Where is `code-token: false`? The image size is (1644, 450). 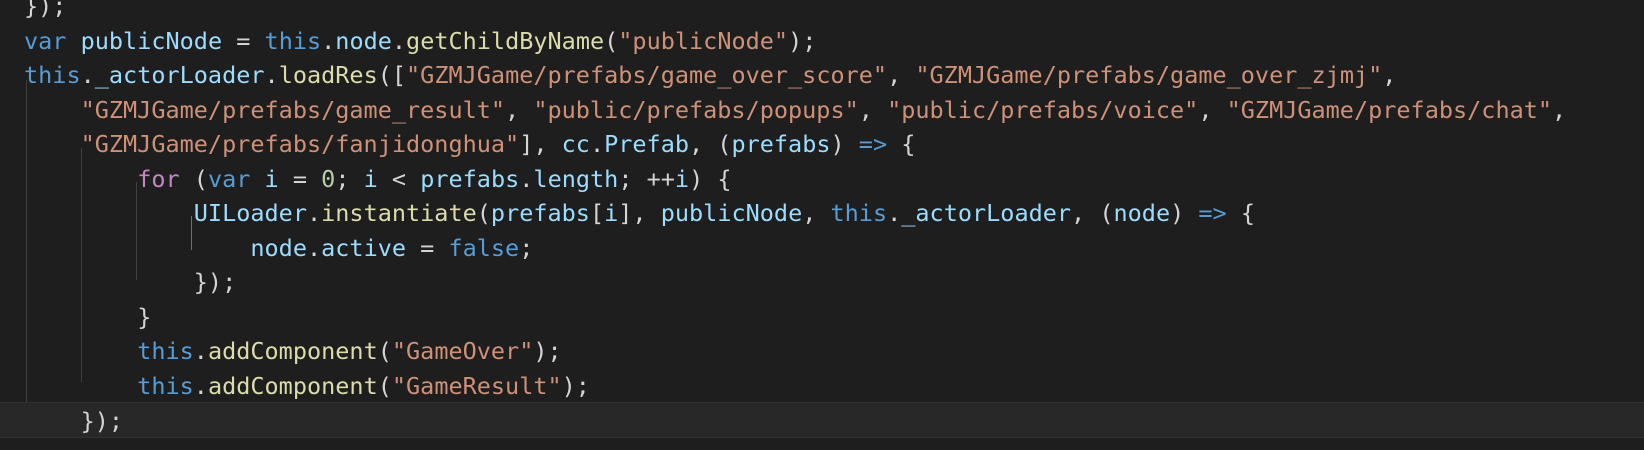 code-token: false is located at coordinates (484, 247).